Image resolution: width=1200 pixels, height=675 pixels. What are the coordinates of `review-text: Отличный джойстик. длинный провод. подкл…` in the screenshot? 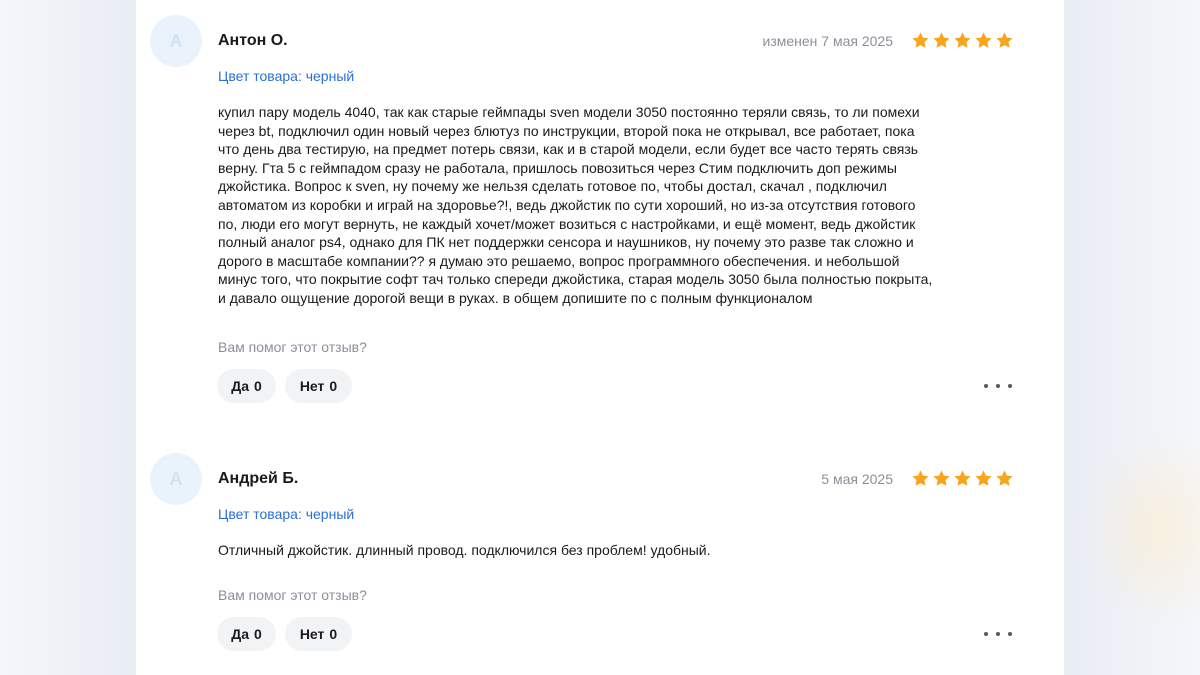 It's located at (616, 550).